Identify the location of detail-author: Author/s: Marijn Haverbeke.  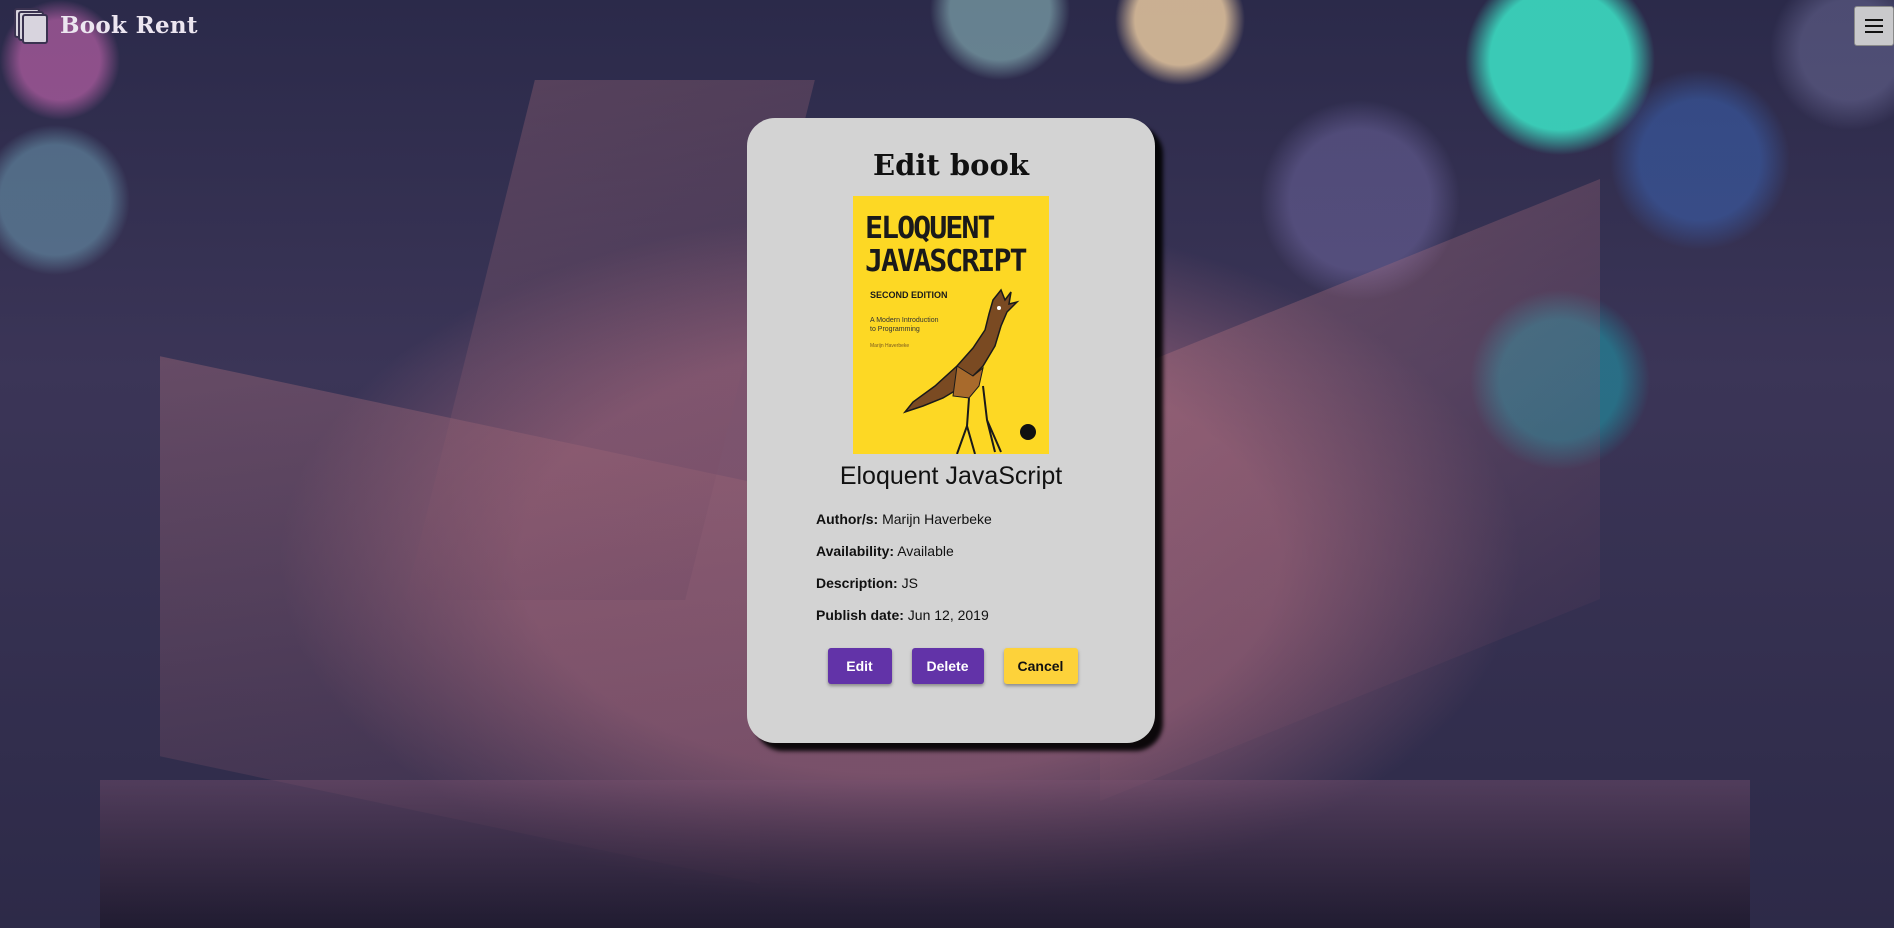
(985, 527).